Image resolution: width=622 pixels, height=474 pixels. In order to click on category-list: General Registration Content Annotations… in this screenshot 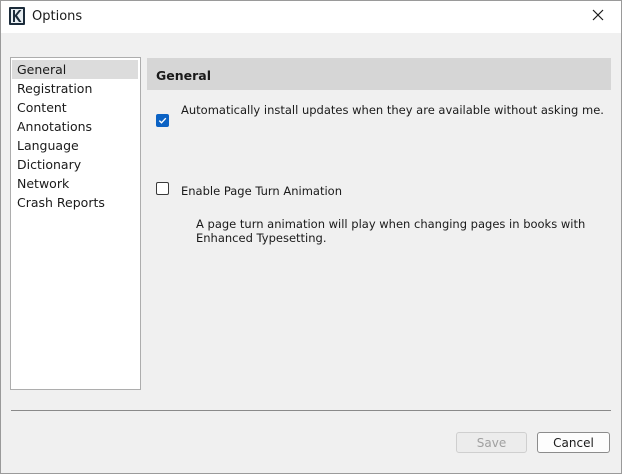, I will do `click(75, 223)`.